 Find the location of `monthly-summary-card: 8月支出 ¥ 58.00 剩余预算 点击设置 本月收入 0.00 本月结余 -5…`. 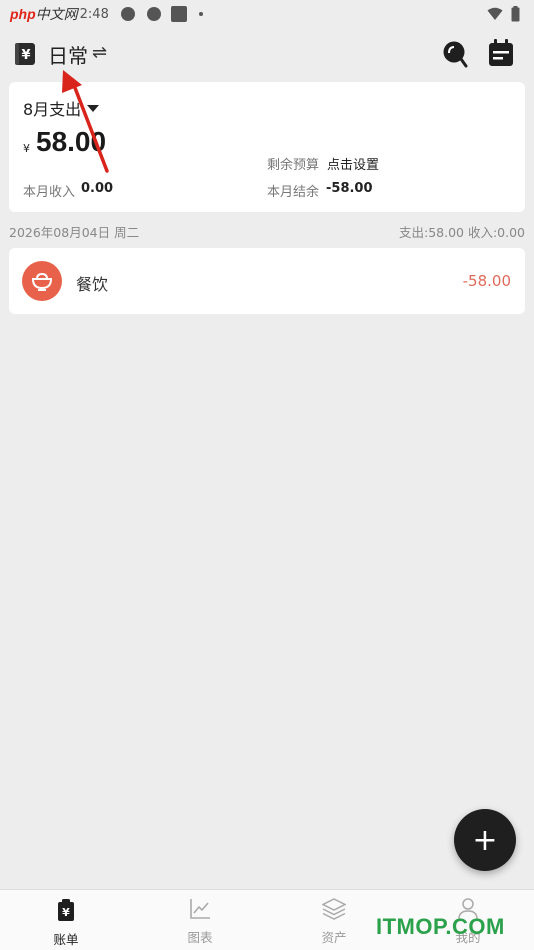

monthly-summary-card: 8月支出 ¥ 58.00 剩余预算 点击设置 本月收入 0.00 本月结余 -5… is located at coordinates (267, 147).